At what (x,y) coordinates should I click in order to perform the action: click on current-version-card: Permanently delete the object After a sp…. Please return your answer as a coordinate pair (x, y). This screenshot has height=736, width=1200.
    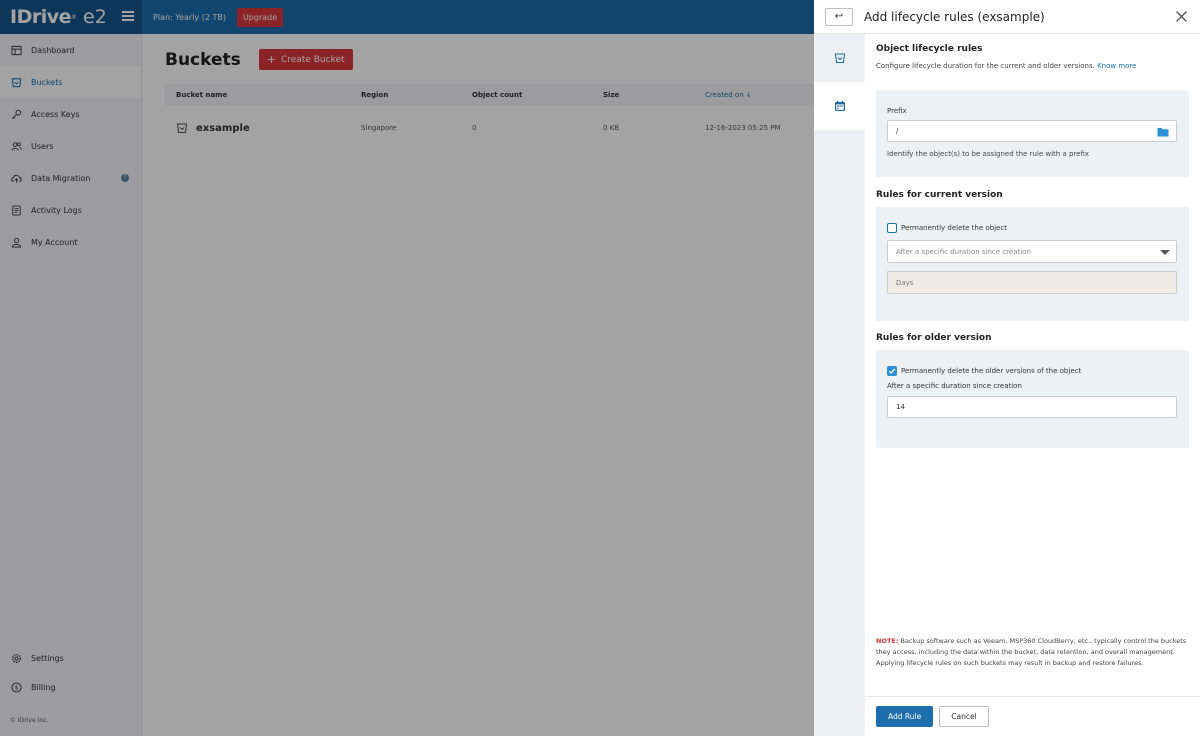
    Looking at the image, I should click on (1032, 264).